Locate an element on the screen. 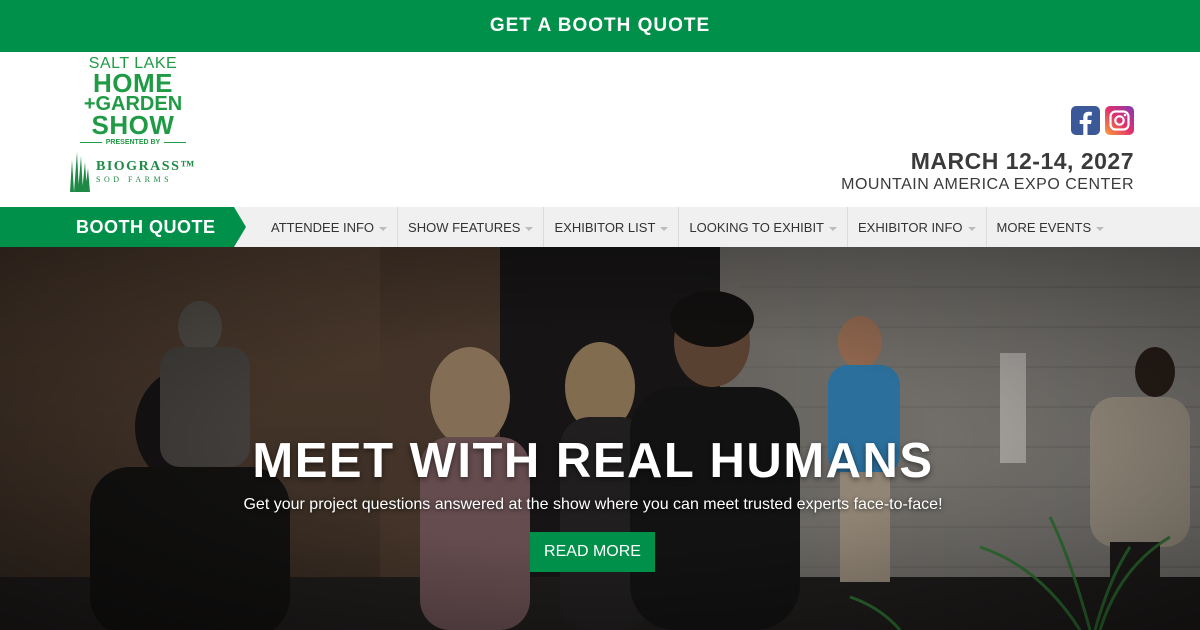 The image size is (1200, 630). presented-by-label: PRESENTED BY is located at coordinates (133, 142).